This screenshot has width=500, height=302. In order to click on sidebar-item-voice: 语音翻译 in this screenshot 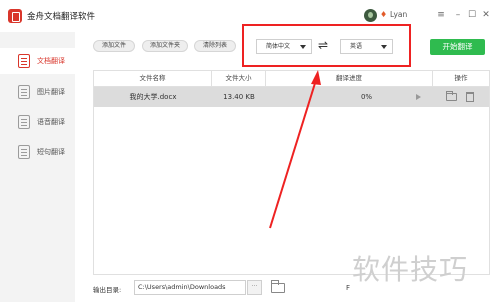, I will do `click(37, 122)`.